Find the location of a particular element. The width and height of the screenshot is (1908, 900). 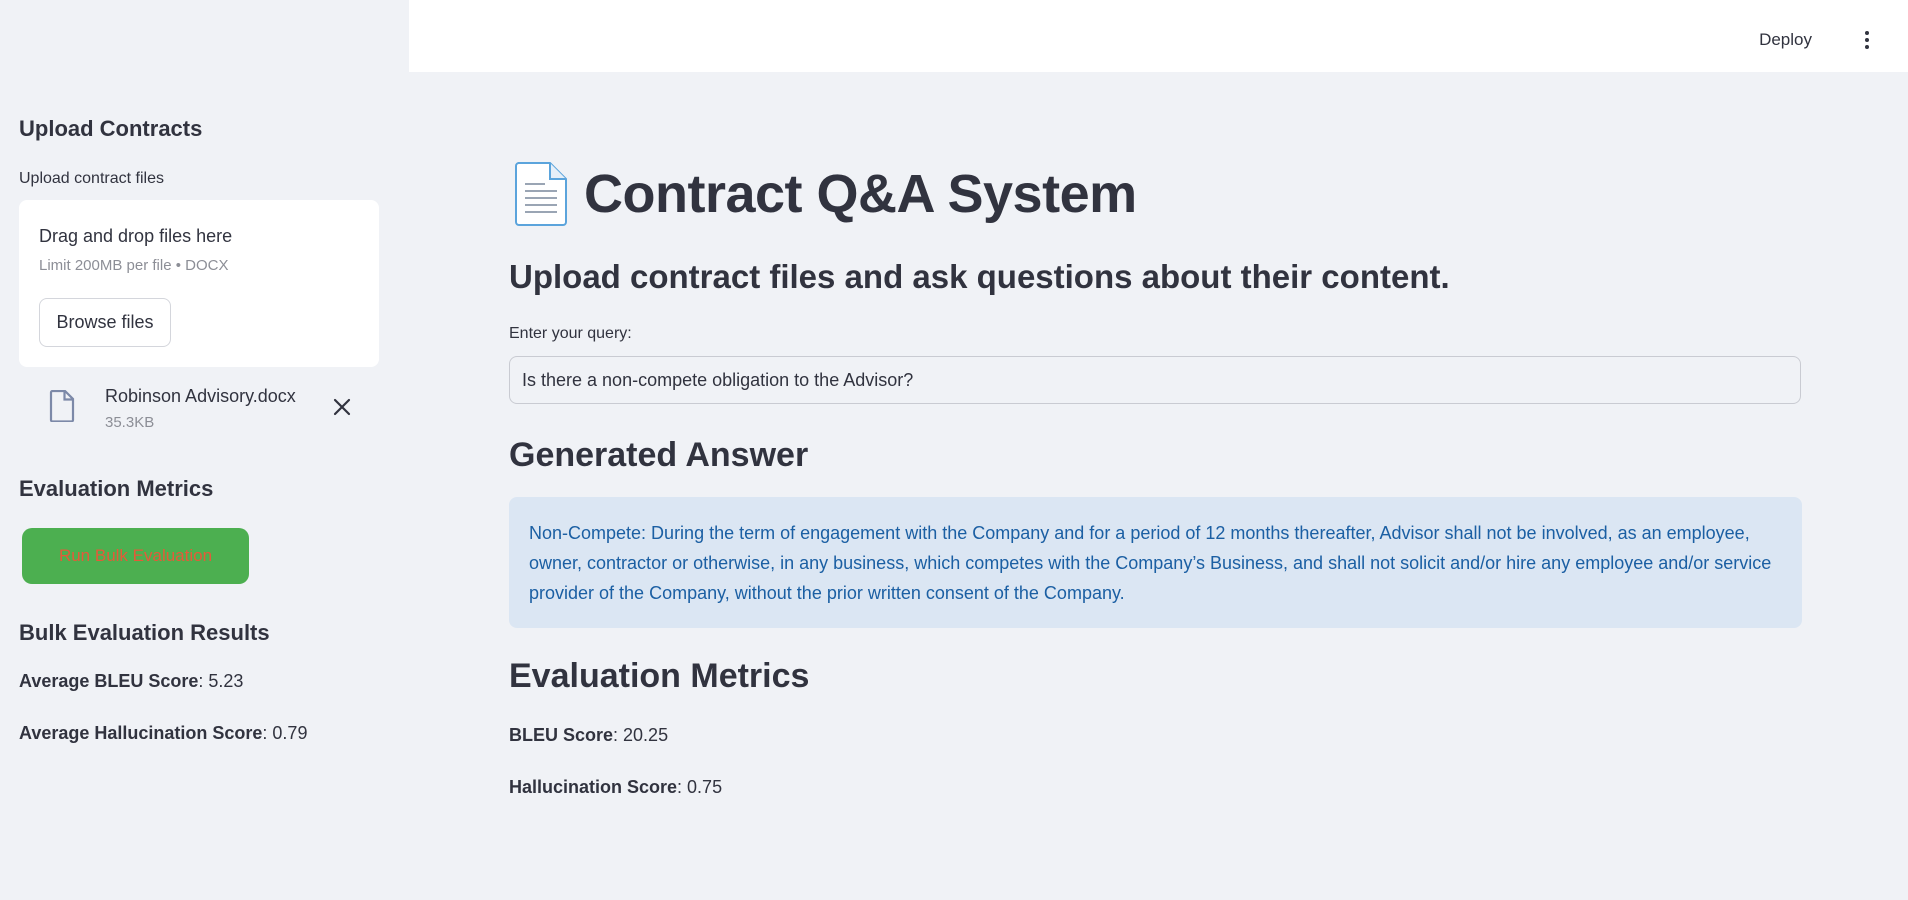

page-title: Contract Q&A System is located at coordinates (824, 194).